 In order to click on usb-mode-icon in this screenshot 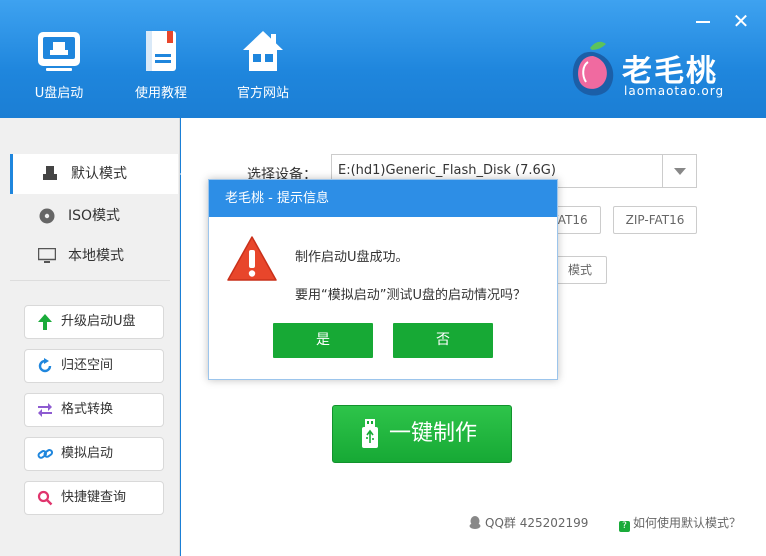, I will do `click(50, 173)`.